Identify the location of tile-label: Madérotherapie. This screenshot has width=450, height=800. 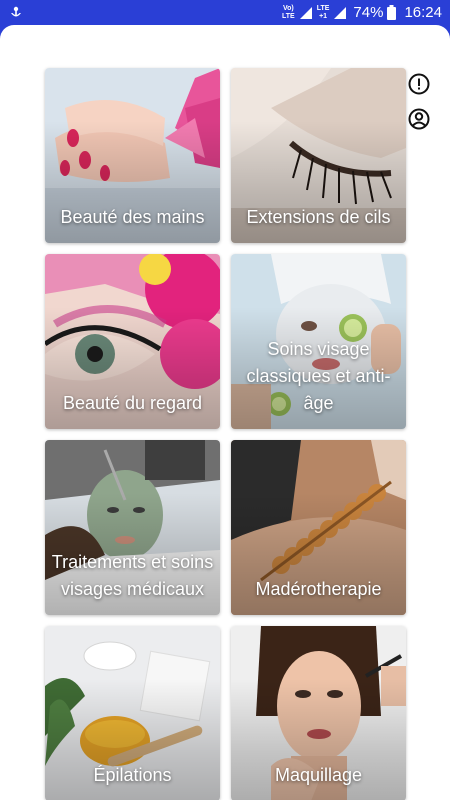
(318, 589).